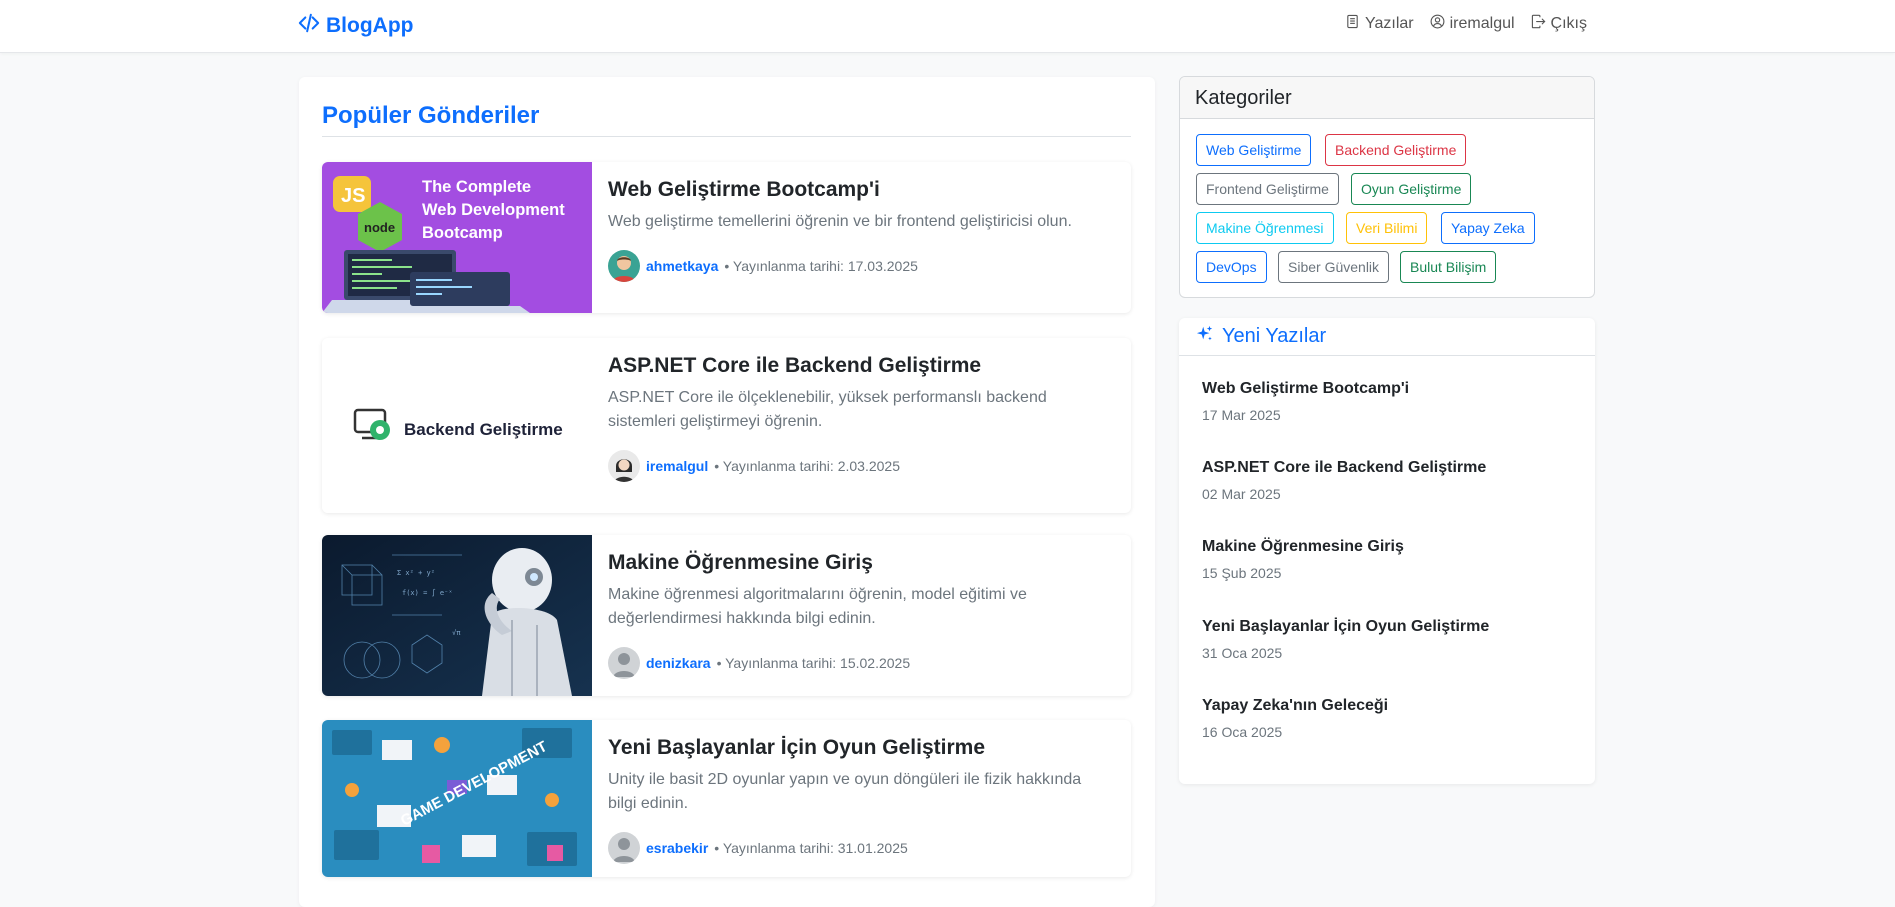  What do you see at coordinates (1437, 24) in the screenshot?
I see `user-circle-icon` at bounding box center [1437, 24].